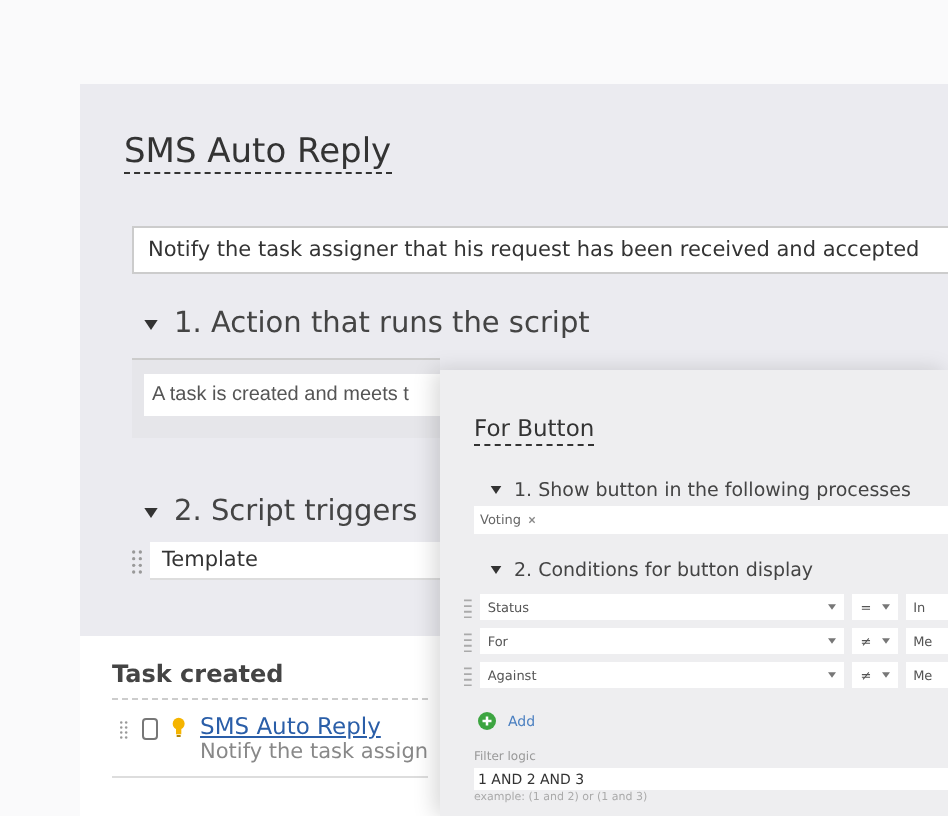 Image resolution: width=948 pixels, height=816 pixels. Describe the element at coordinates (382, 324) in the screenshot. I see `section-title: 1. Action that runs the script` at that location.